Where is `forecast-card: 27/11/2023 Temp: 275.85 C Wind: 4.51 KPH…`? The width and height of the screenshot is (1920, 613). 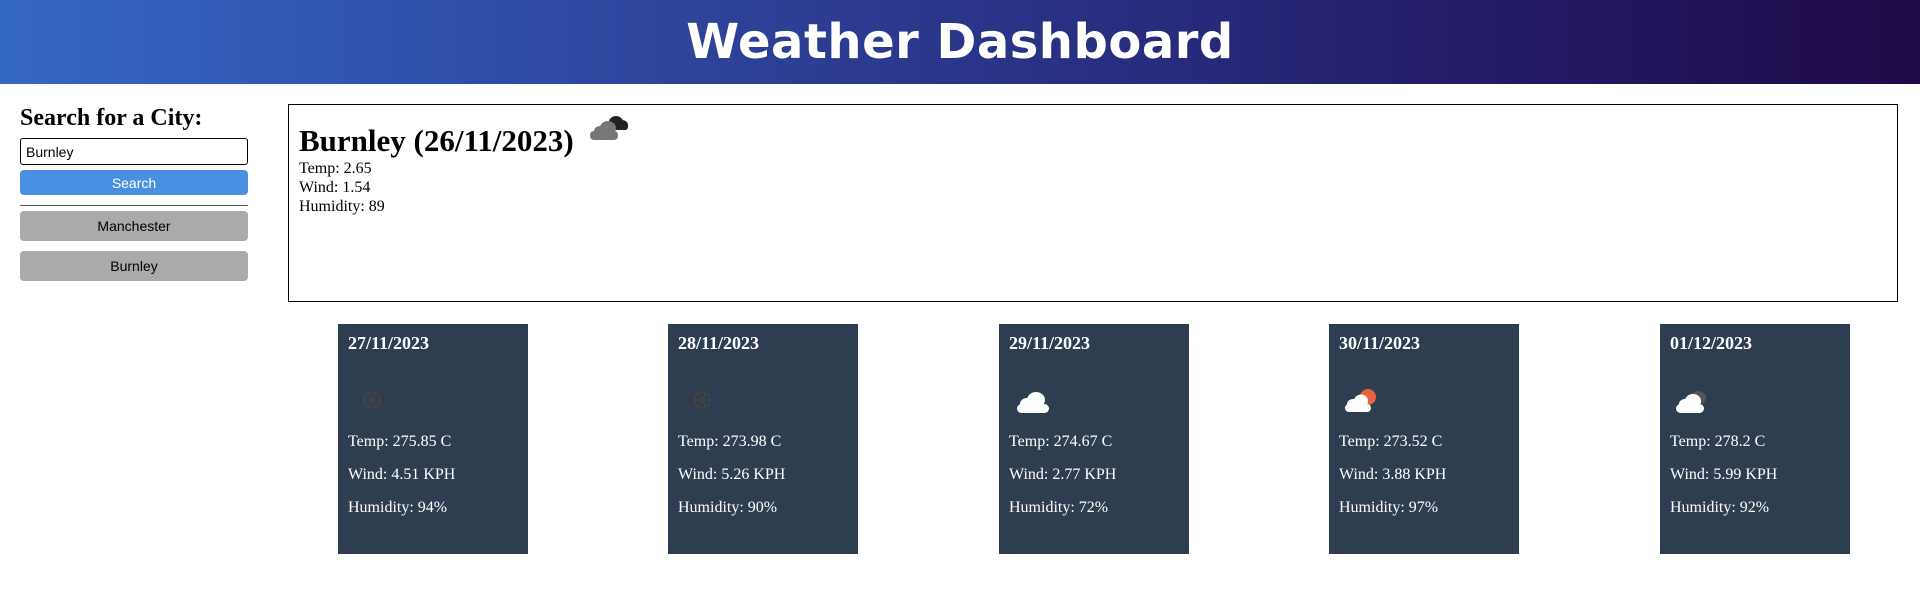 forecast-card: 27/11/2023 Temp: 275.85 C Wind: 4.51 KPH… is located at coordinates (433, 439).